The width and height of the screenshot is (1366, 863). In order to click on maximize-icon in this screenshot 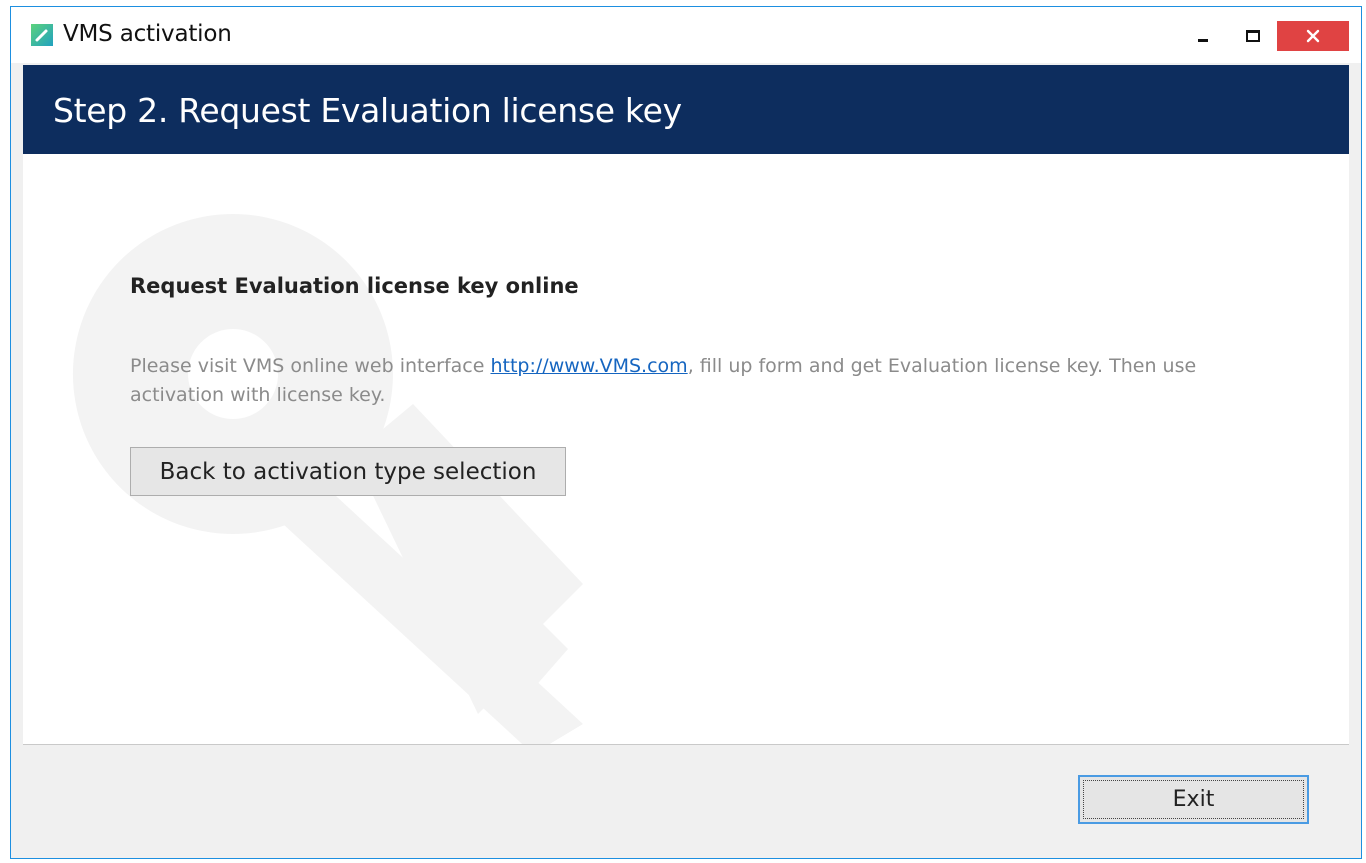, I will do `click(1253, 36)`.